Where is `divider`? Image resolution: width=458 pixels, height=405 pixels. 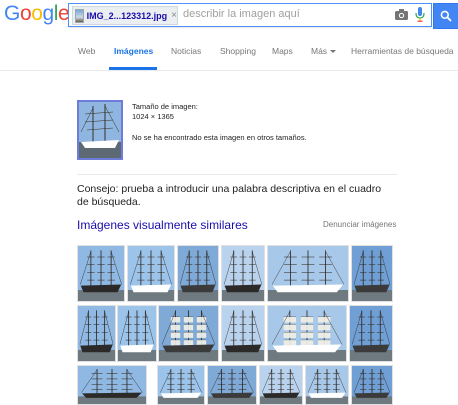
divider is located at coordinates (237, 174).